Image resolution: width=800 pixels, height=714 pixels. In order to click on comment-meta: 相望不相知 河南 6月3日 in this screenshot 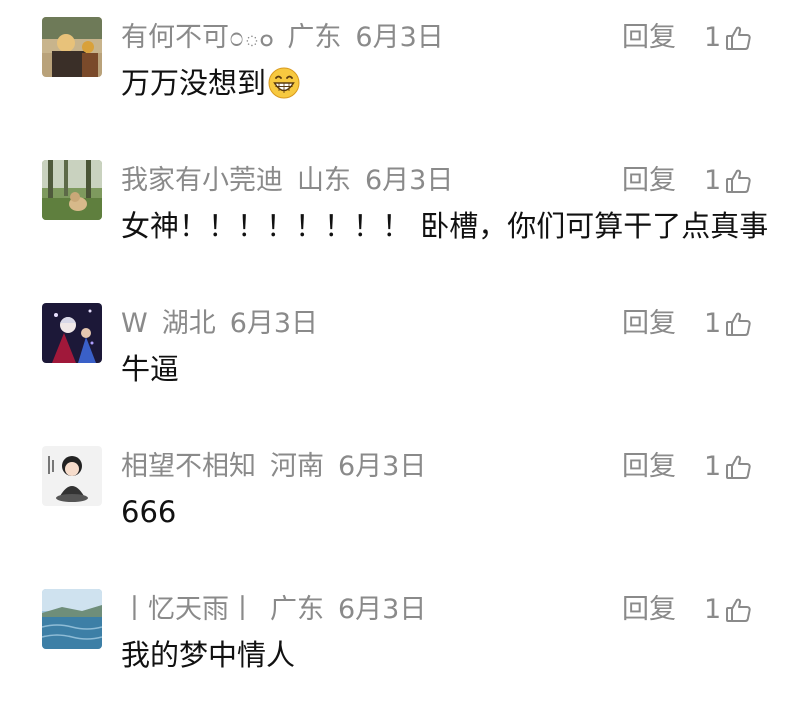, I will do `click(280, 467)`.